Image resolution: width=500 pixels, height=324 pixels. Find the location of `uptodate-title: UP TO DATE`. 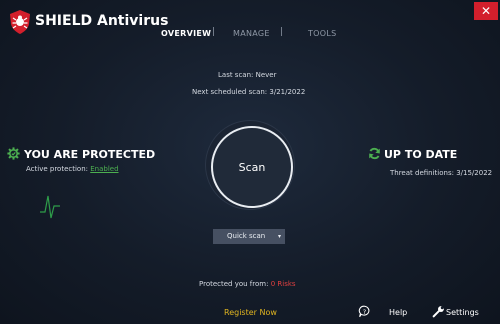

uptodate-title: UP TO DATE is located at coordinates (421, 154).